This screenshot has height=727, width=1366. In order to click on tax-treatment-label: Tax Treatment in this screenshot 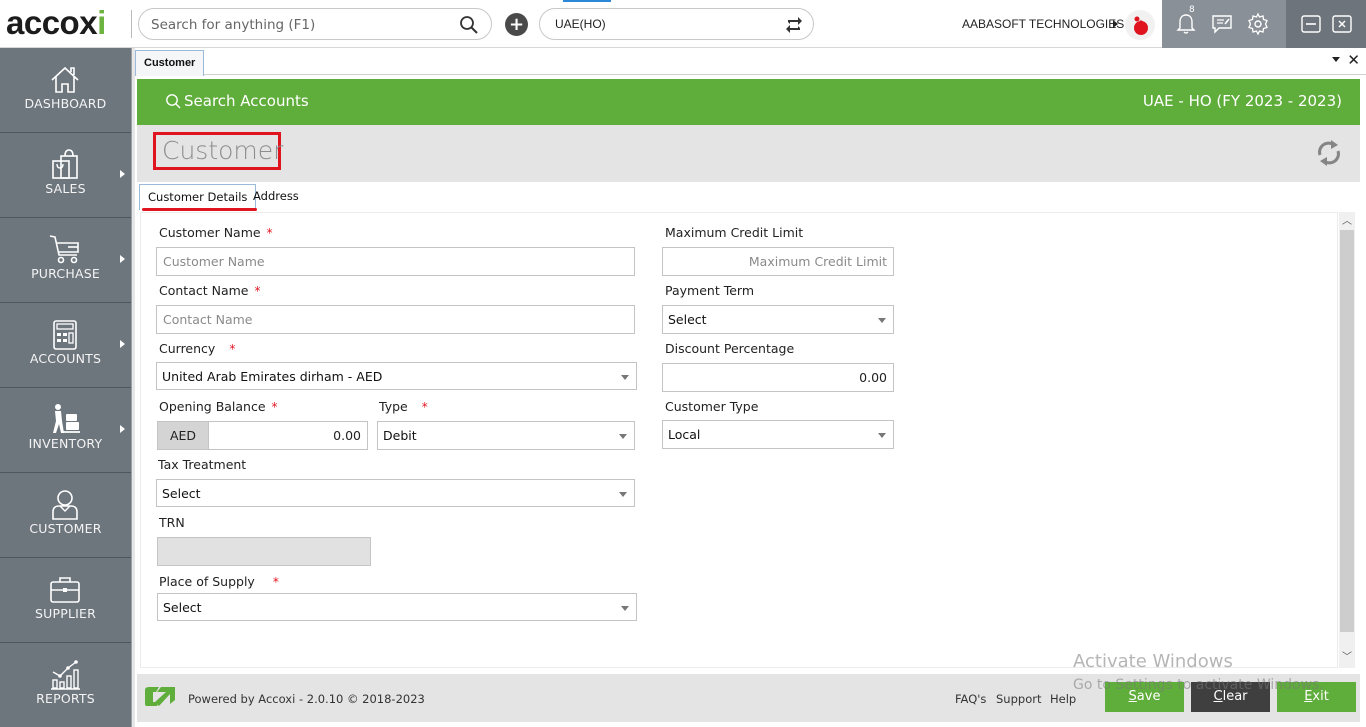, I will do `click(202, 464)`.